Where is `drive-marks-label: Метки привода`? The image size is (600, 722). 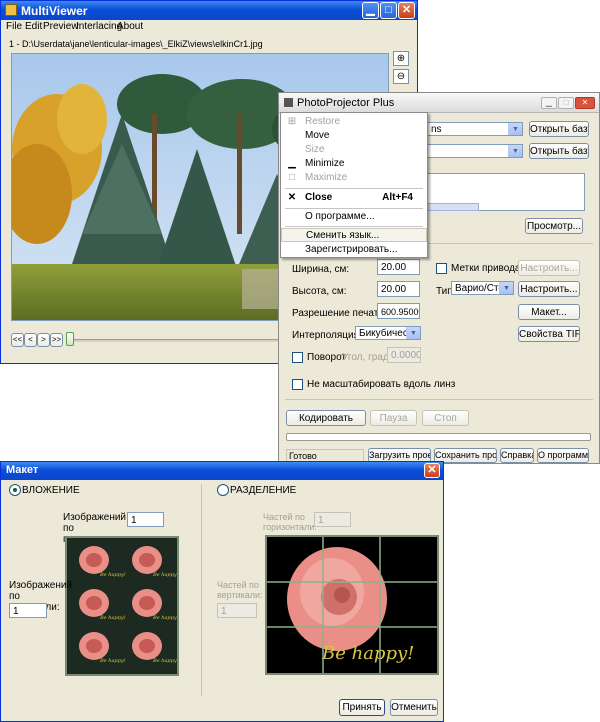 drive-marks-label: Метки привода is located at coordinates (486, 268).